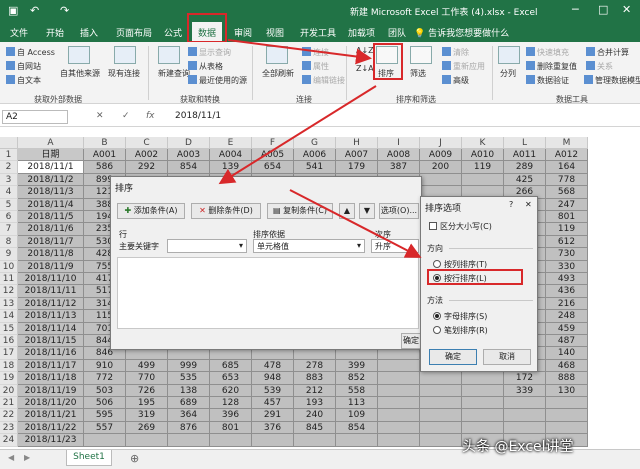 The image size is (640, 469). I want to click on scroll-right-icon: ▶, so click(27, 457).